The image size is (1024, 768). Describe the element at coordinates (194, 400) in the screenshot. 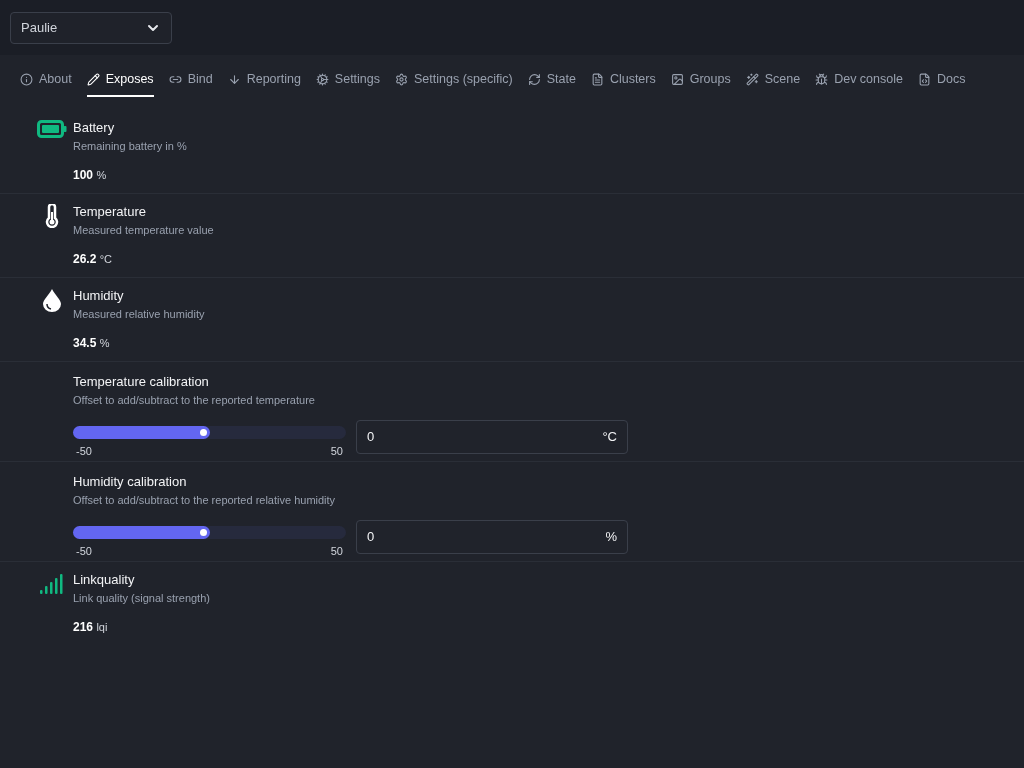

I see `expose-description: Offset to add/subtract to the reported temperature` at that location.